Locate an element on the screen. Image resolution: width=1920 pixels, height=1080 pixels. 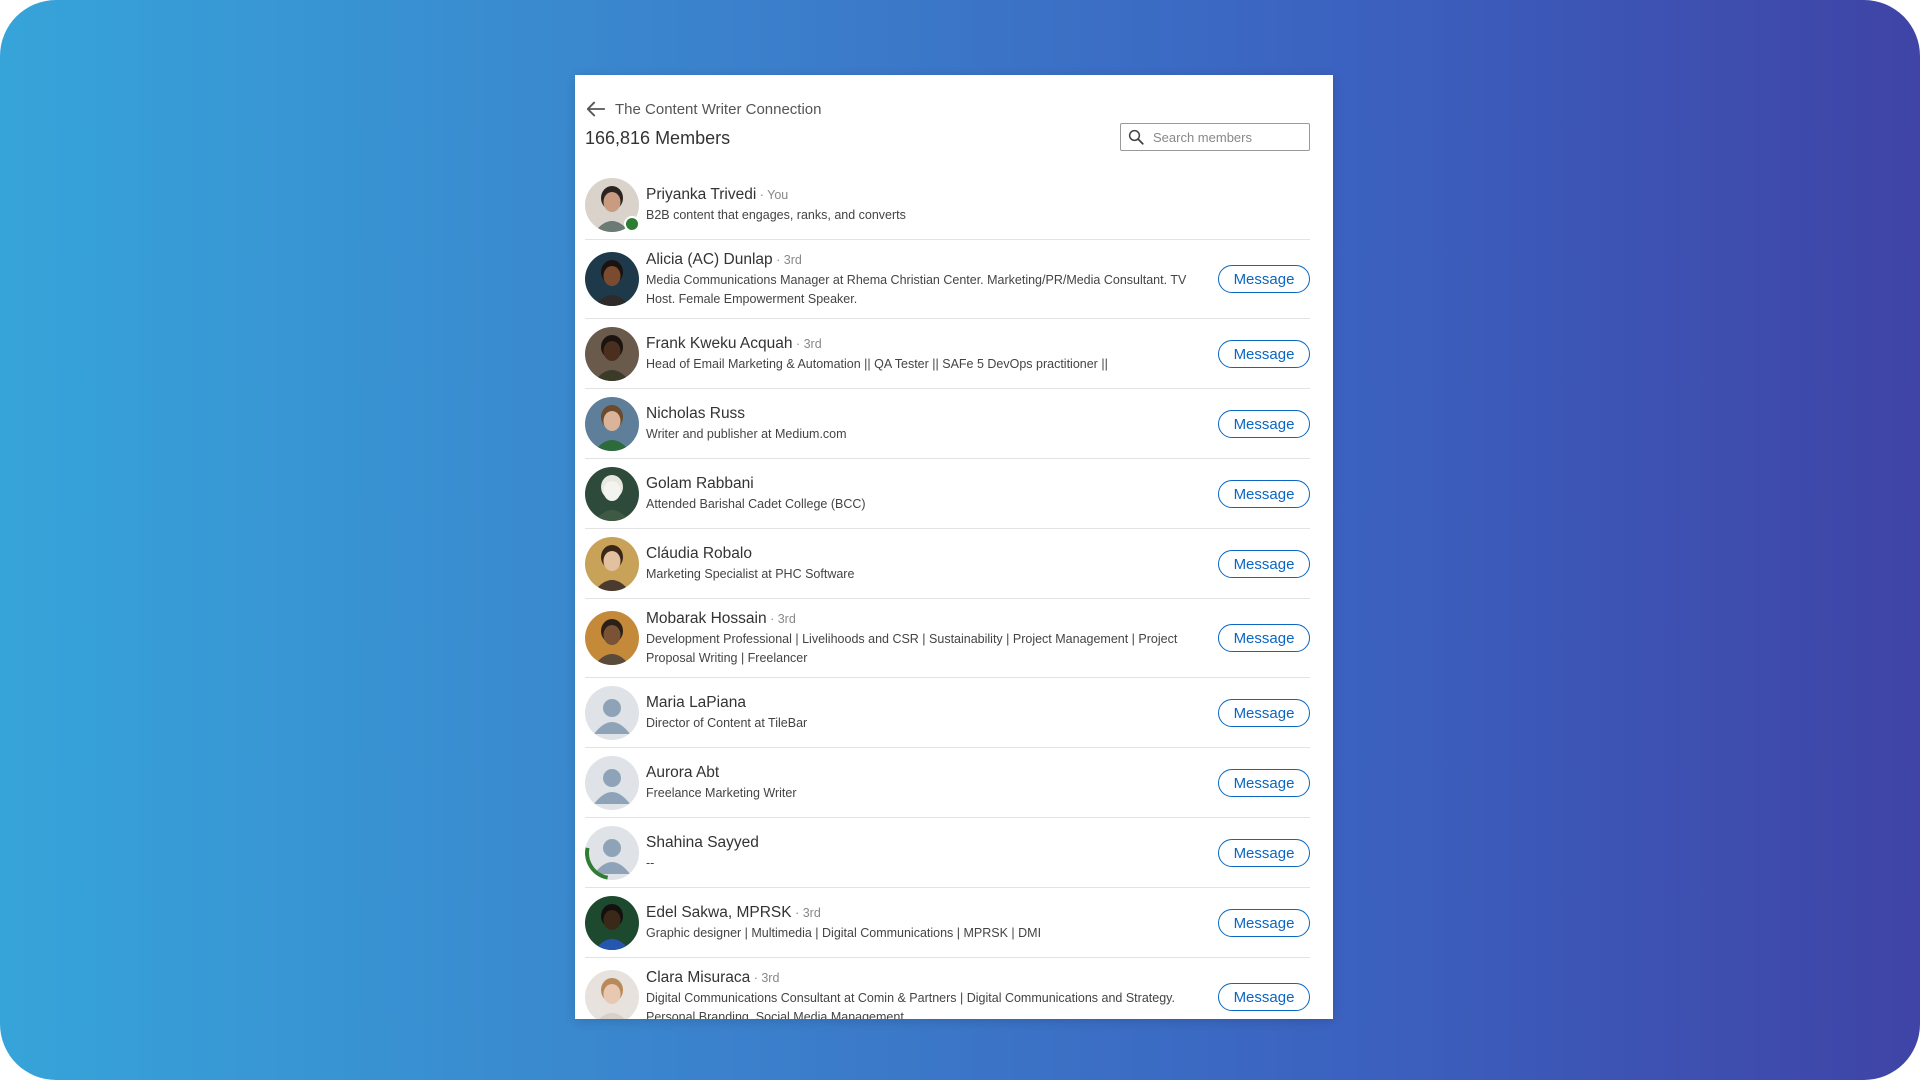
members-count: 166,816 Members is located at coordinates (658, 138).